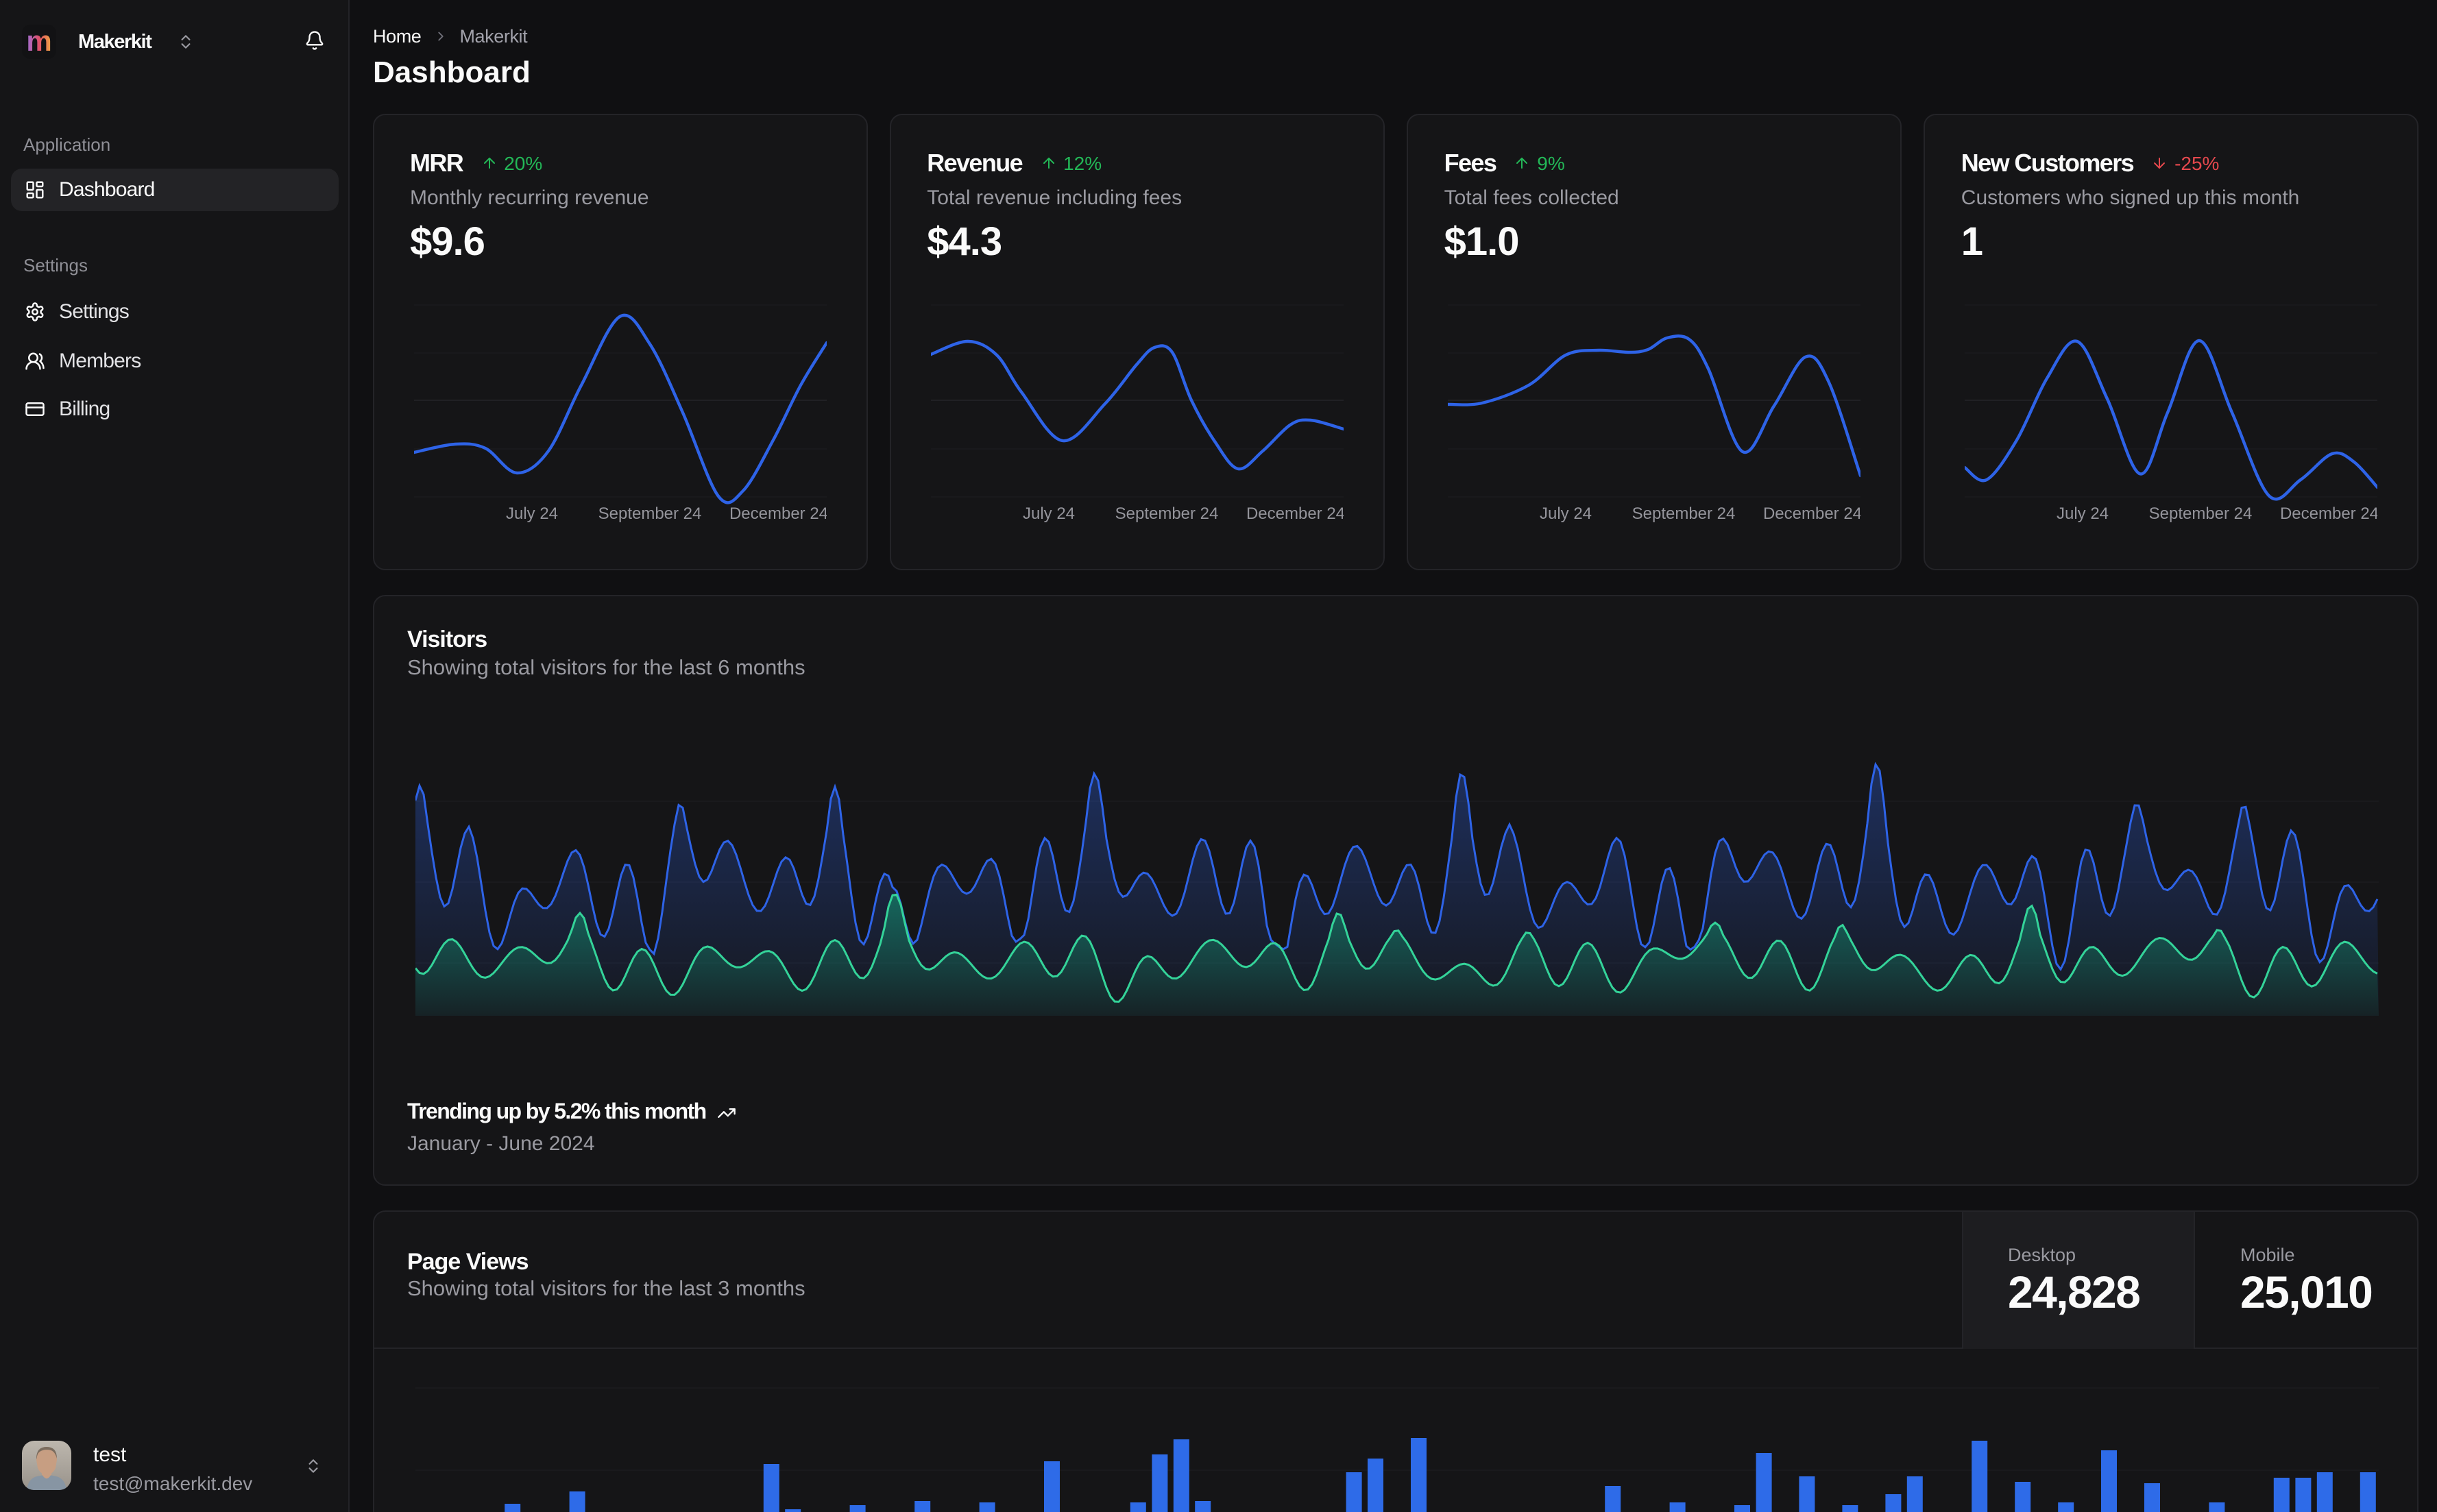  Describe the element at coordinates (38, 41) in the screenshot. I see `svg-text: m` at that location.